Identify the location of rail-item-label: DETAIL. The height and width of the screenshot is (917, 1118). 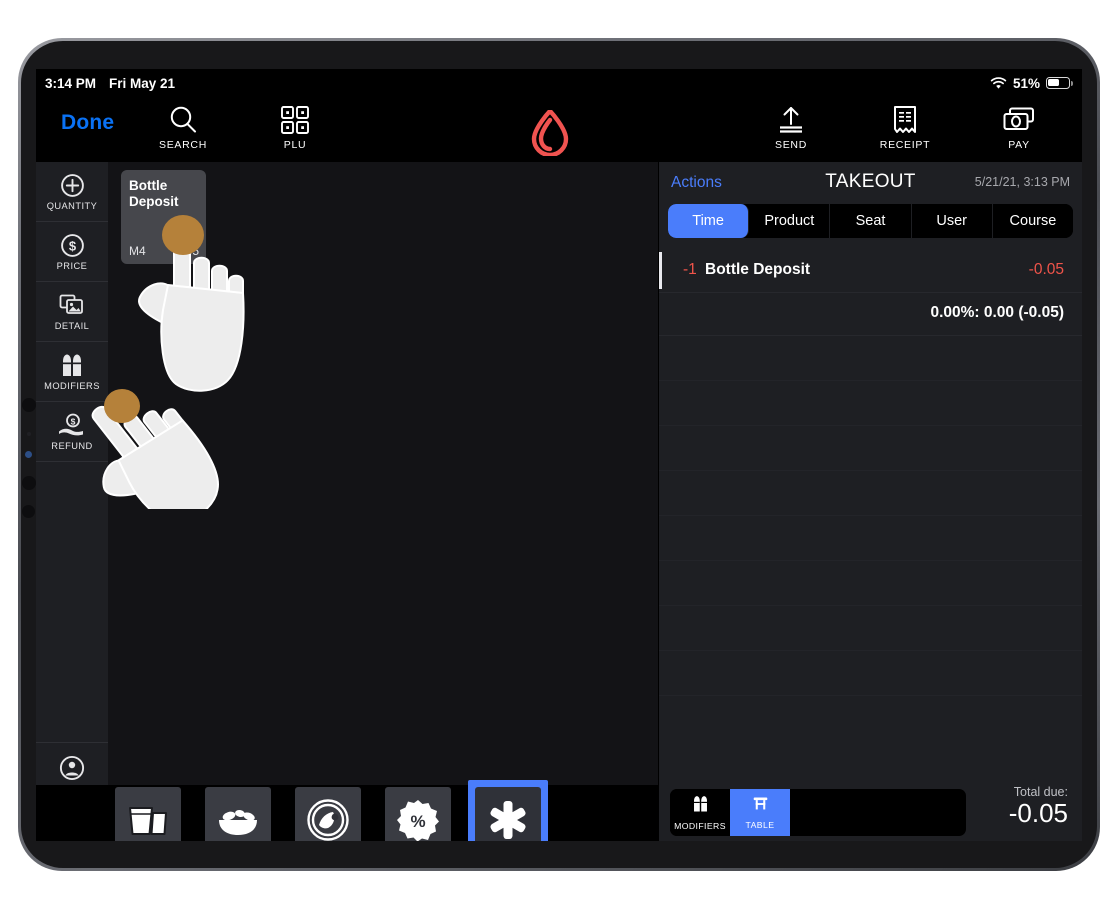
(72, 326).